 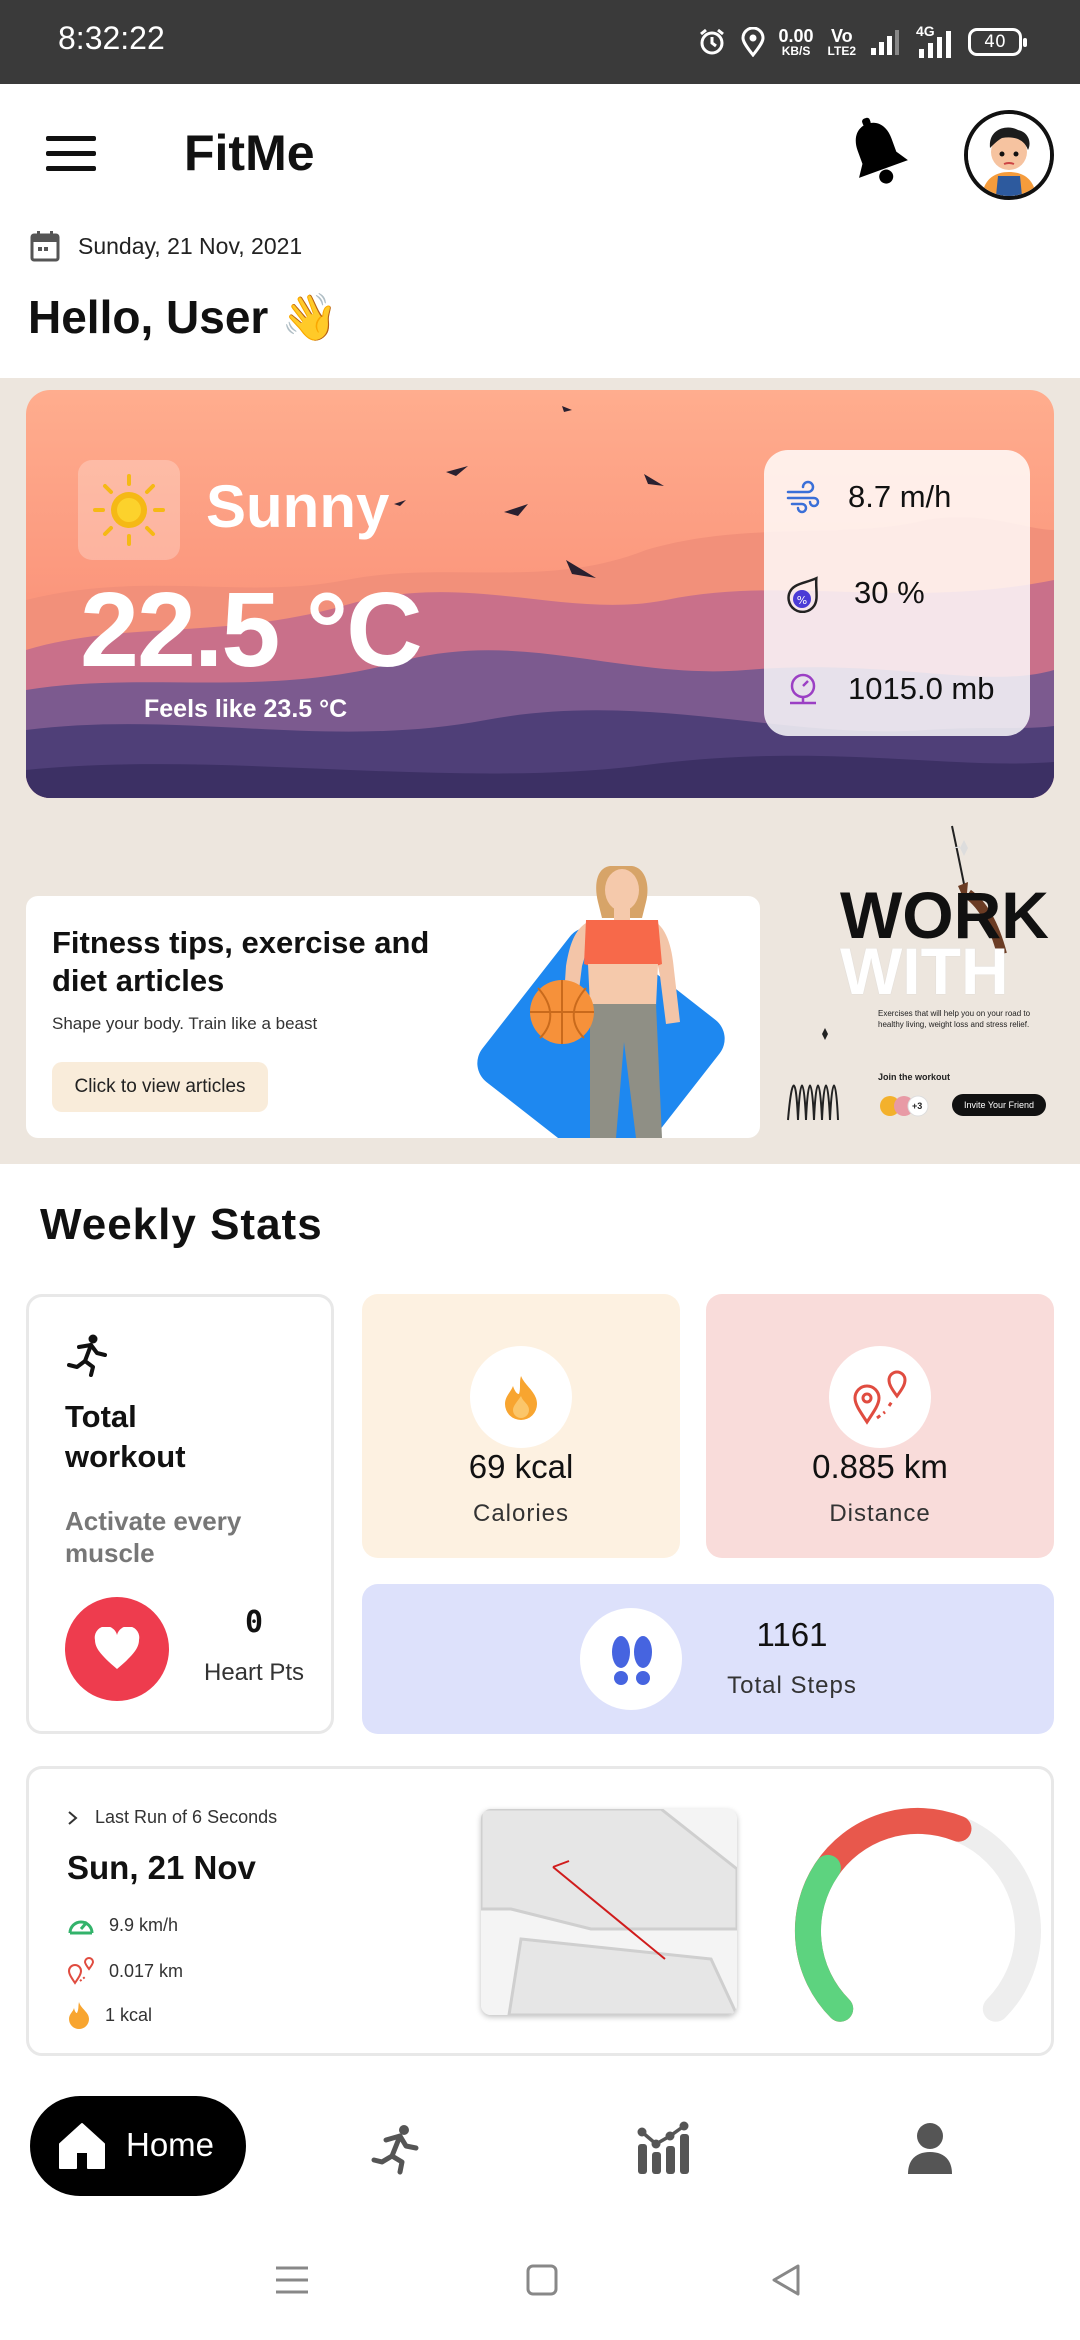 What do you see at coordinates (73, 1817) in the screenshot?
I see `chevron-right-icon` at bounding box center [73, 1817].